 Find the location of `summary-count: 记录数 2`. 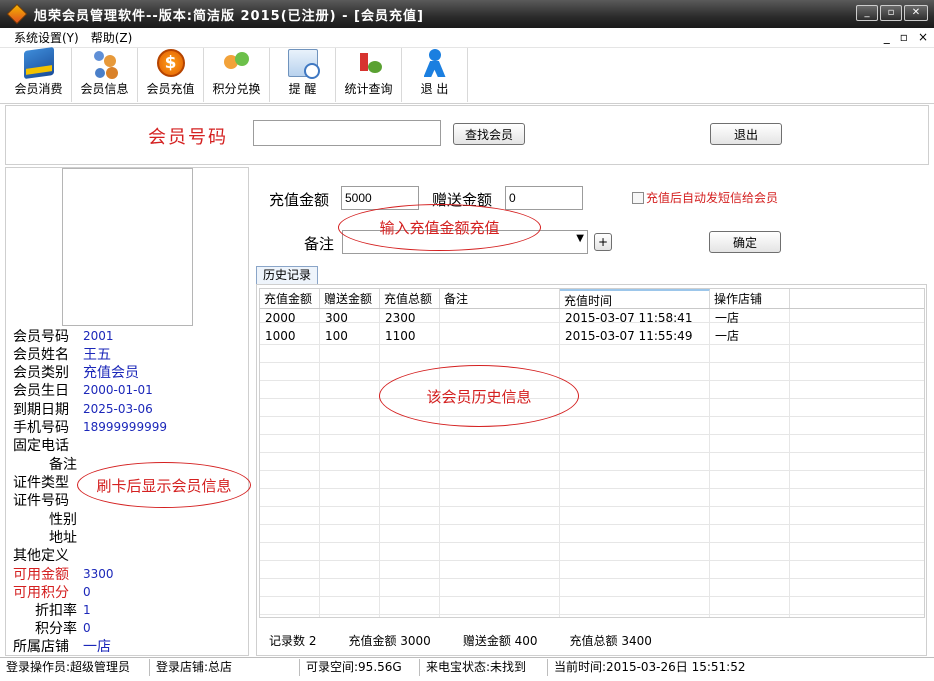

summary-count: 记录数 2 is located at coordinates (293, 640).